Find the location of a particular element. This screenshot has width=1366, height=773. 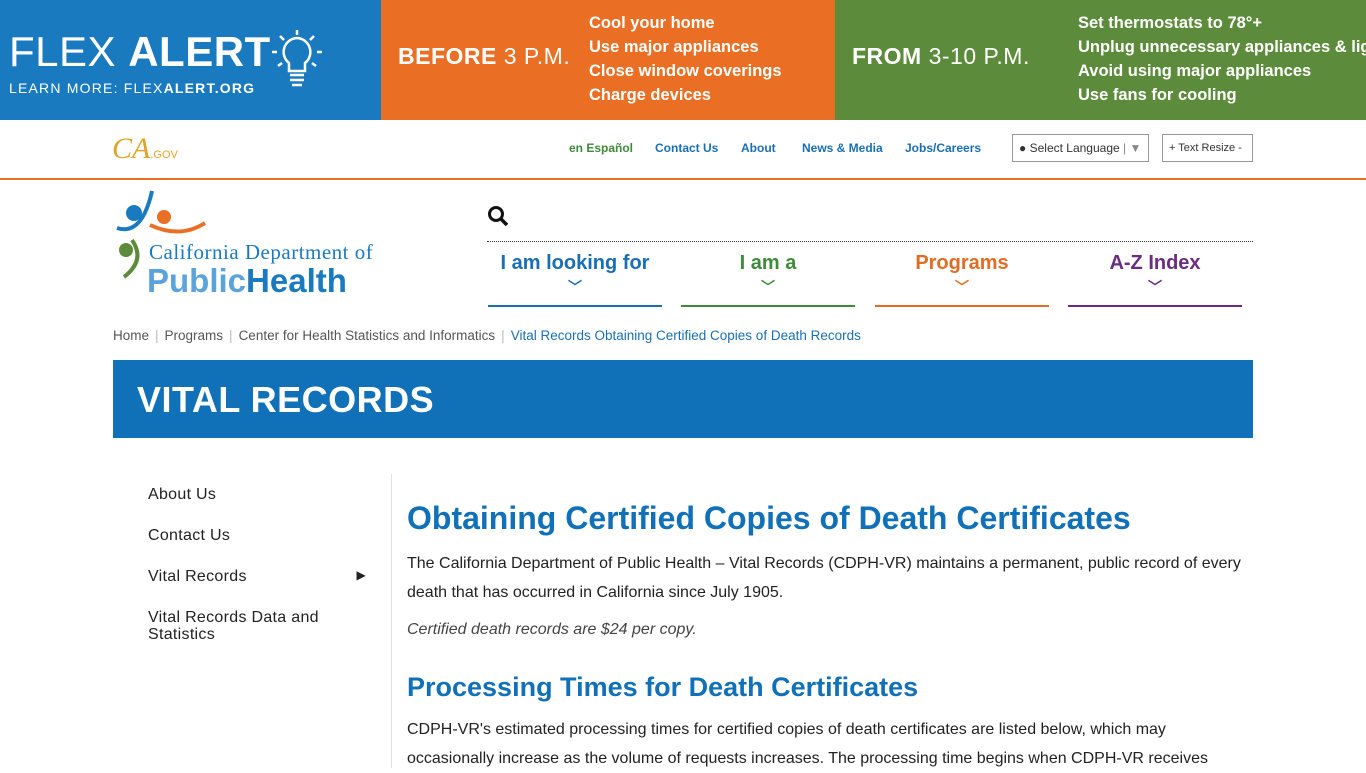

tip: Use major appliances is located at coordinates (674, 47).